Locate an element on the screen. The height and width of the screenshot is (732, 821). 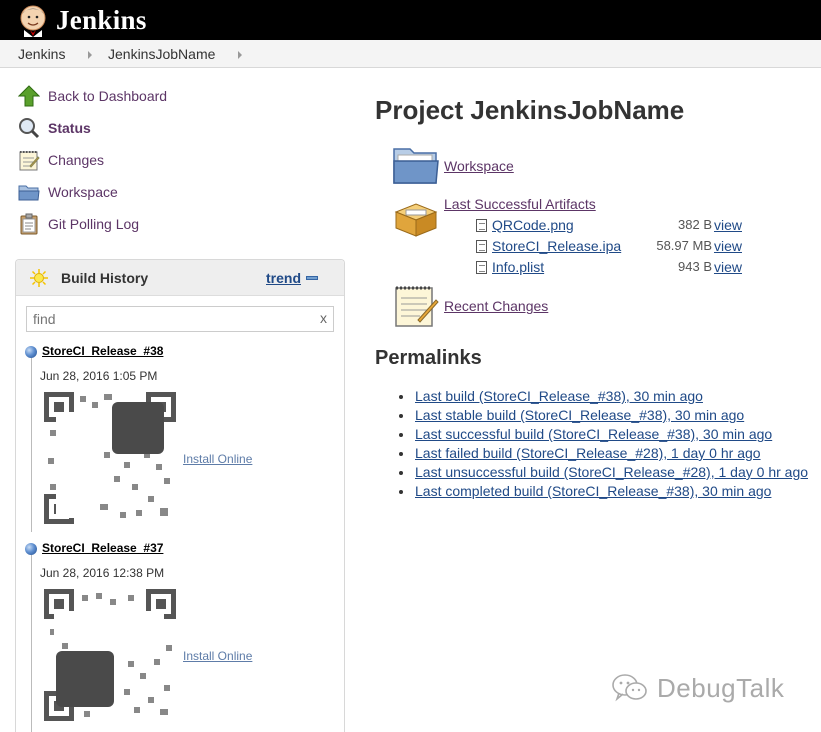
artifact-row: Info.plist 943 B view is located at coordinates (611, 268).